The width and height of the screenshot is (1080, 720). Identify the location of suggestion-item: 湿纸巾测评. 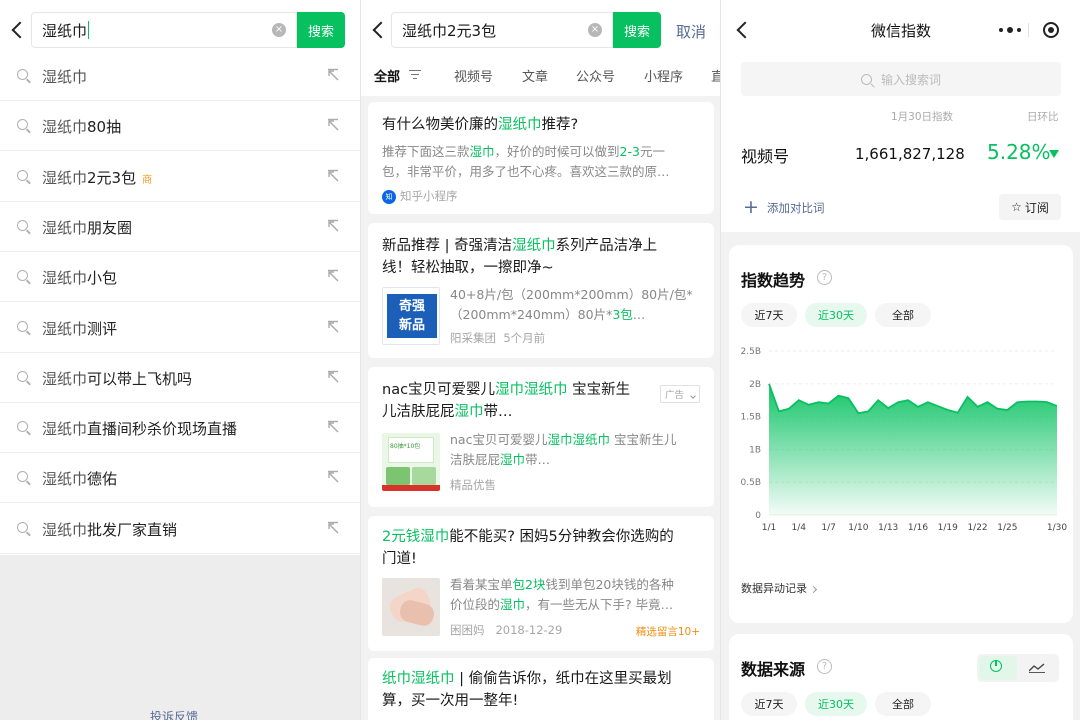
(180, 328).